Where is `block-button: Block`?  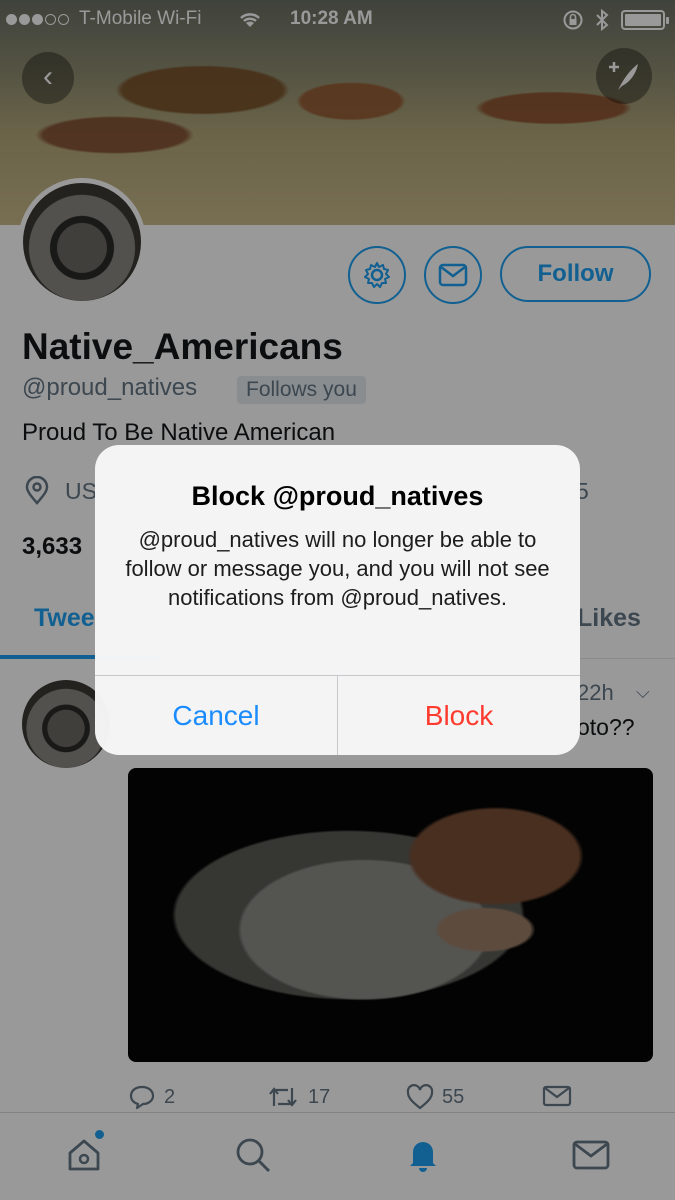
block-button: Block is located at coordinates (459, 715).